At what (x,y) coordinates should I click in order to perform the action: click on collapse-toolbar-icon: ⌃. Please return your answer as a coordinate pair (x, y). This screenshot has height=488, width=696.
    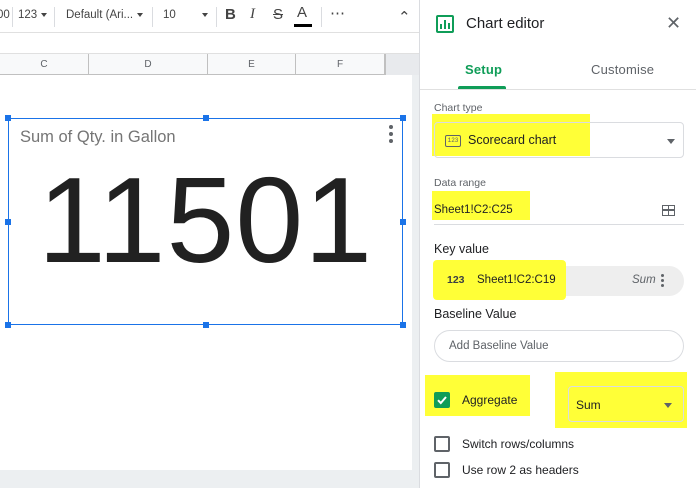
    Looking at the image, I should click on (404, 17).